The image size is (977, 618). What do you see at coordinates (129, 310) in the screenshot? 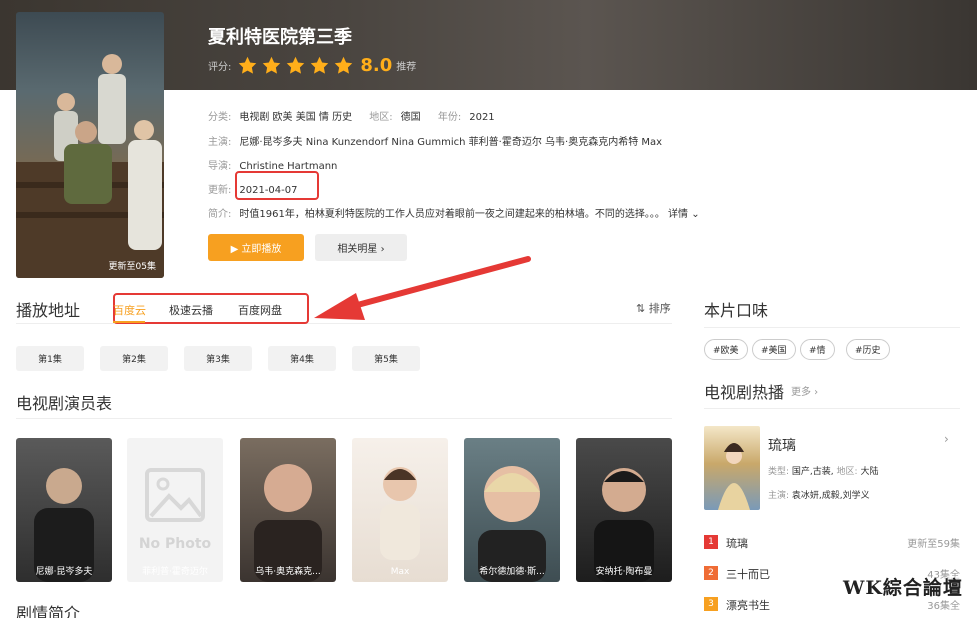
I see `tab-baidu-cloud: 百度云` at bounding box center [129, 310].